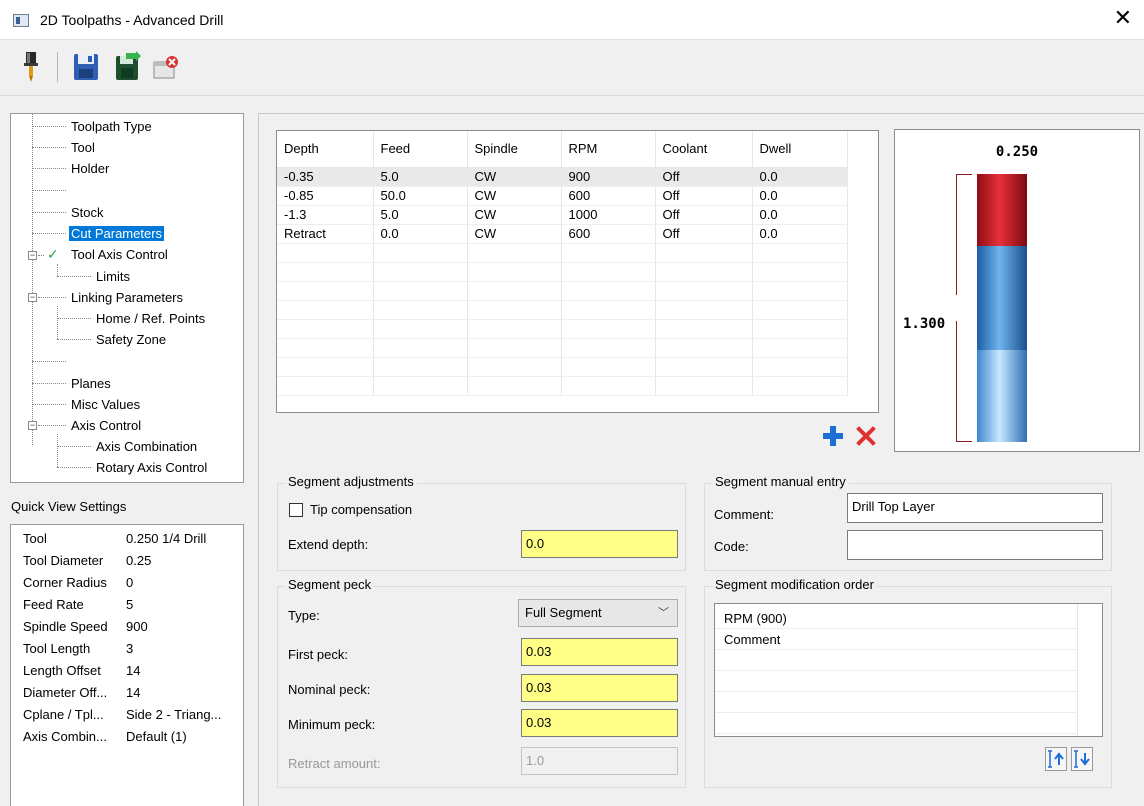 The height and width of the screenshot is (806, 1144). What do you see at coordinates (704, 149) in the screenshot?
I see `column-header-coolant: Coolant` at bounding box center [704, 149].